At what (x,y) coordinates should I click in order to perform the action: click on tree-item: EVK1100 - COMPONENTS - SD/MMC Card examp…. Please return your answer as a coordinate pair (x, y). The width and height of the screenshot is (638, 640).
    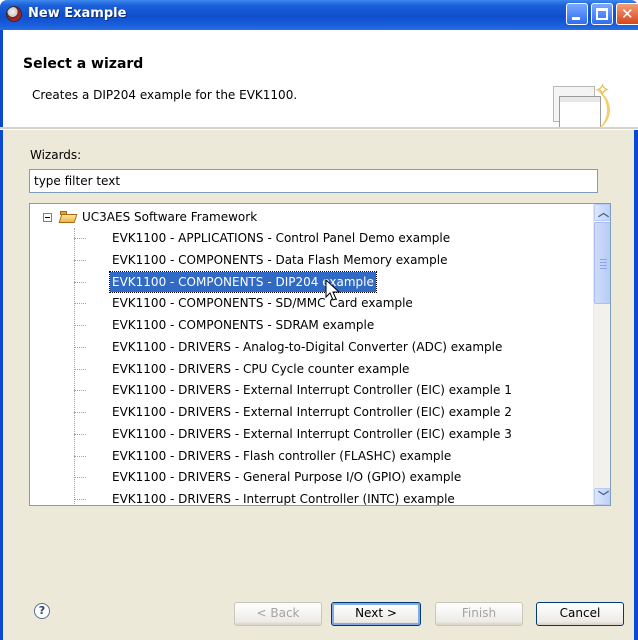
    Looking at the image, I should click on (320, 303).